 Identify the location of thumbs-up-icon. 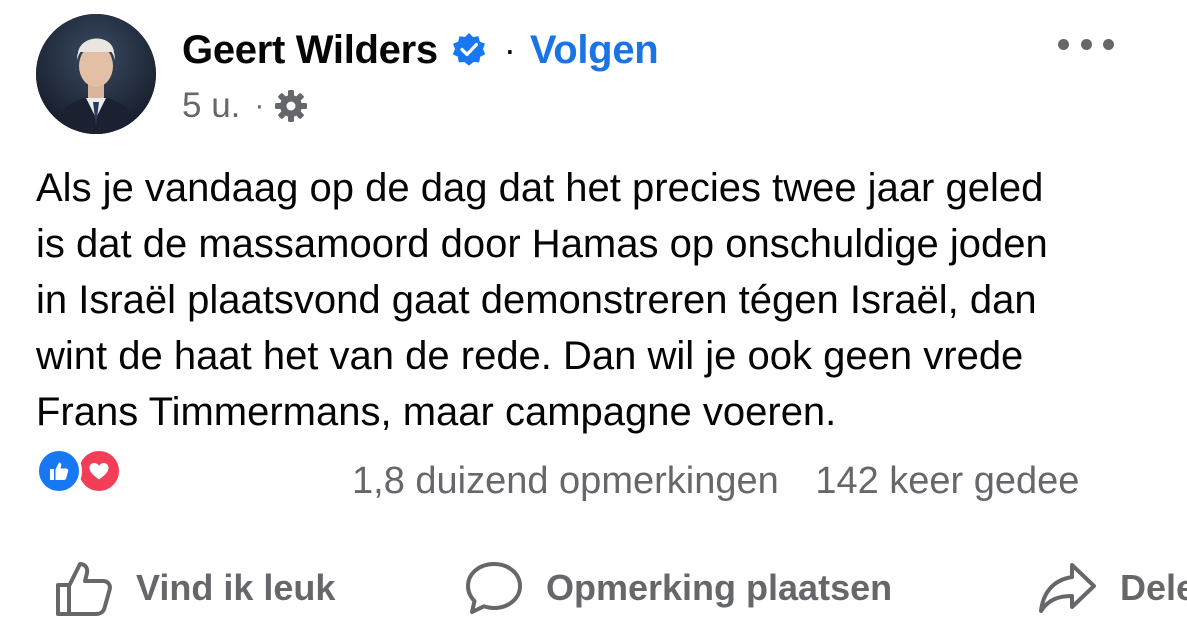
(59, 471).